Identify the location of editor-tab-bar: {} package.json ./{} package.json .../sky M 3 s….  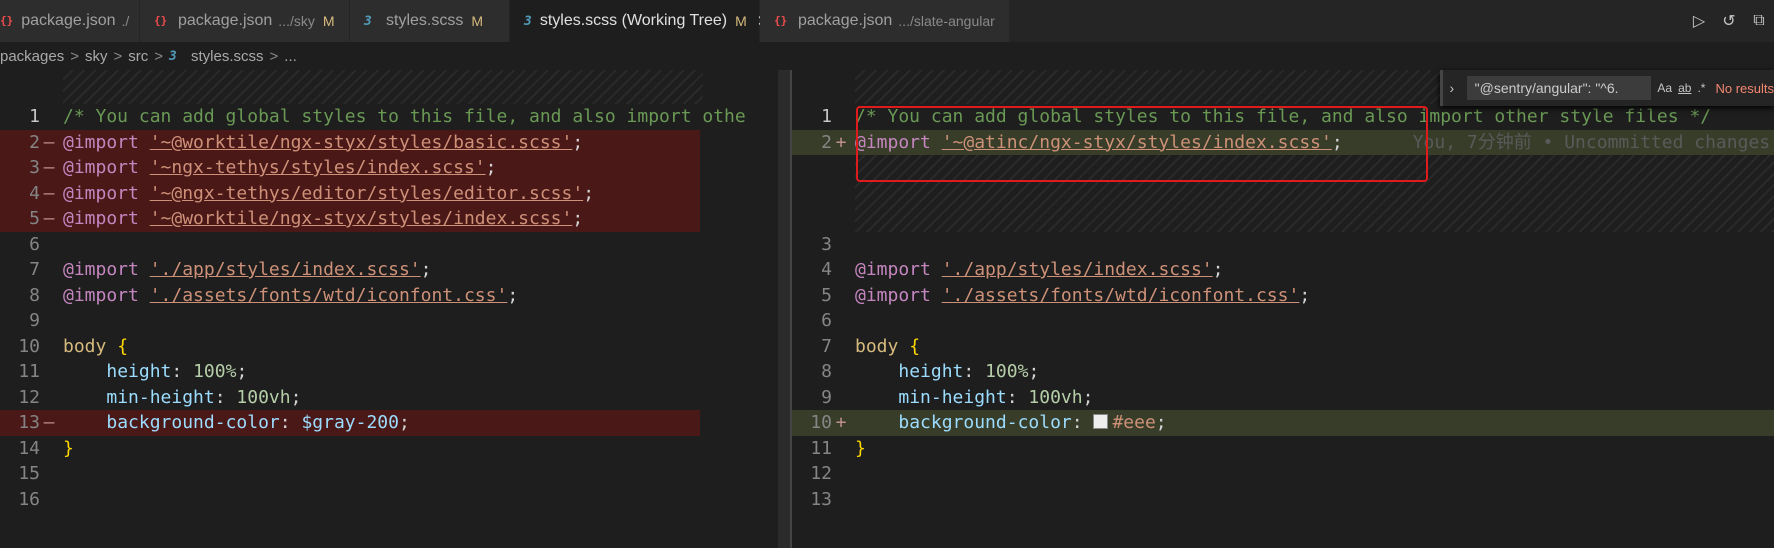
(887, 21).